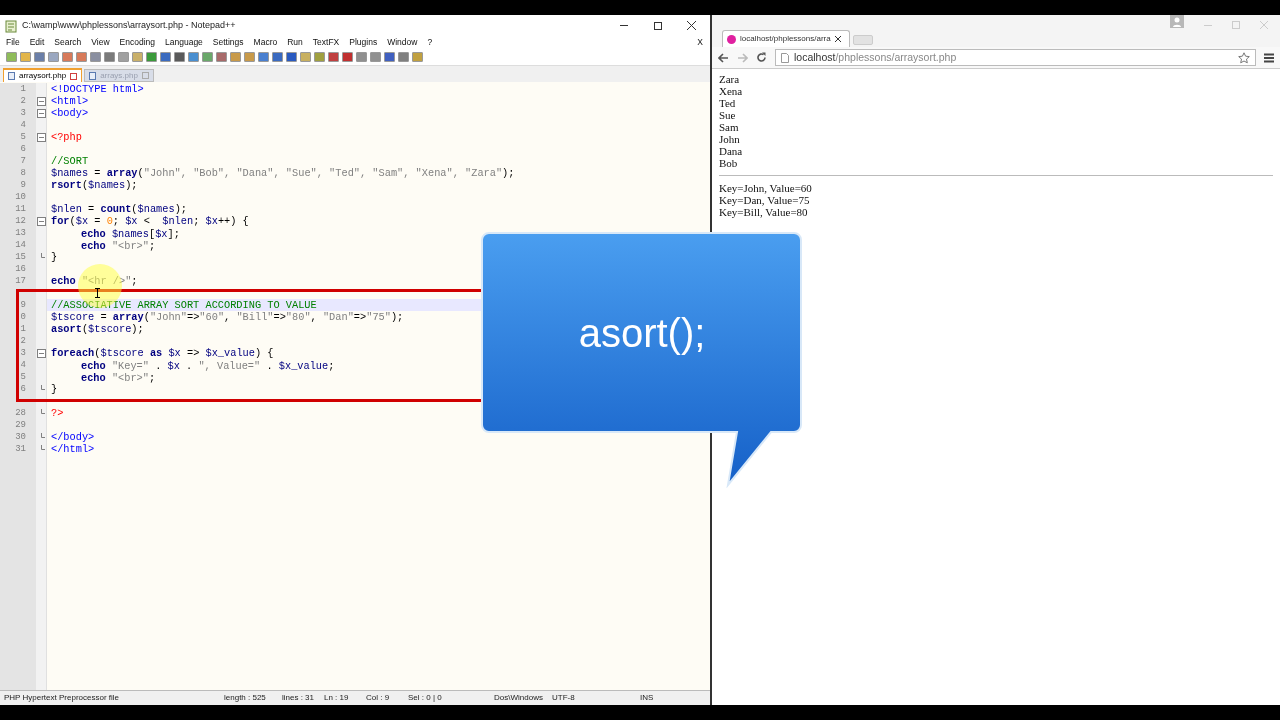  What do you see at coordinates (363, 42) in the screenshot?
I see `menu-item: Plugins` at bounding box center [363, 42].